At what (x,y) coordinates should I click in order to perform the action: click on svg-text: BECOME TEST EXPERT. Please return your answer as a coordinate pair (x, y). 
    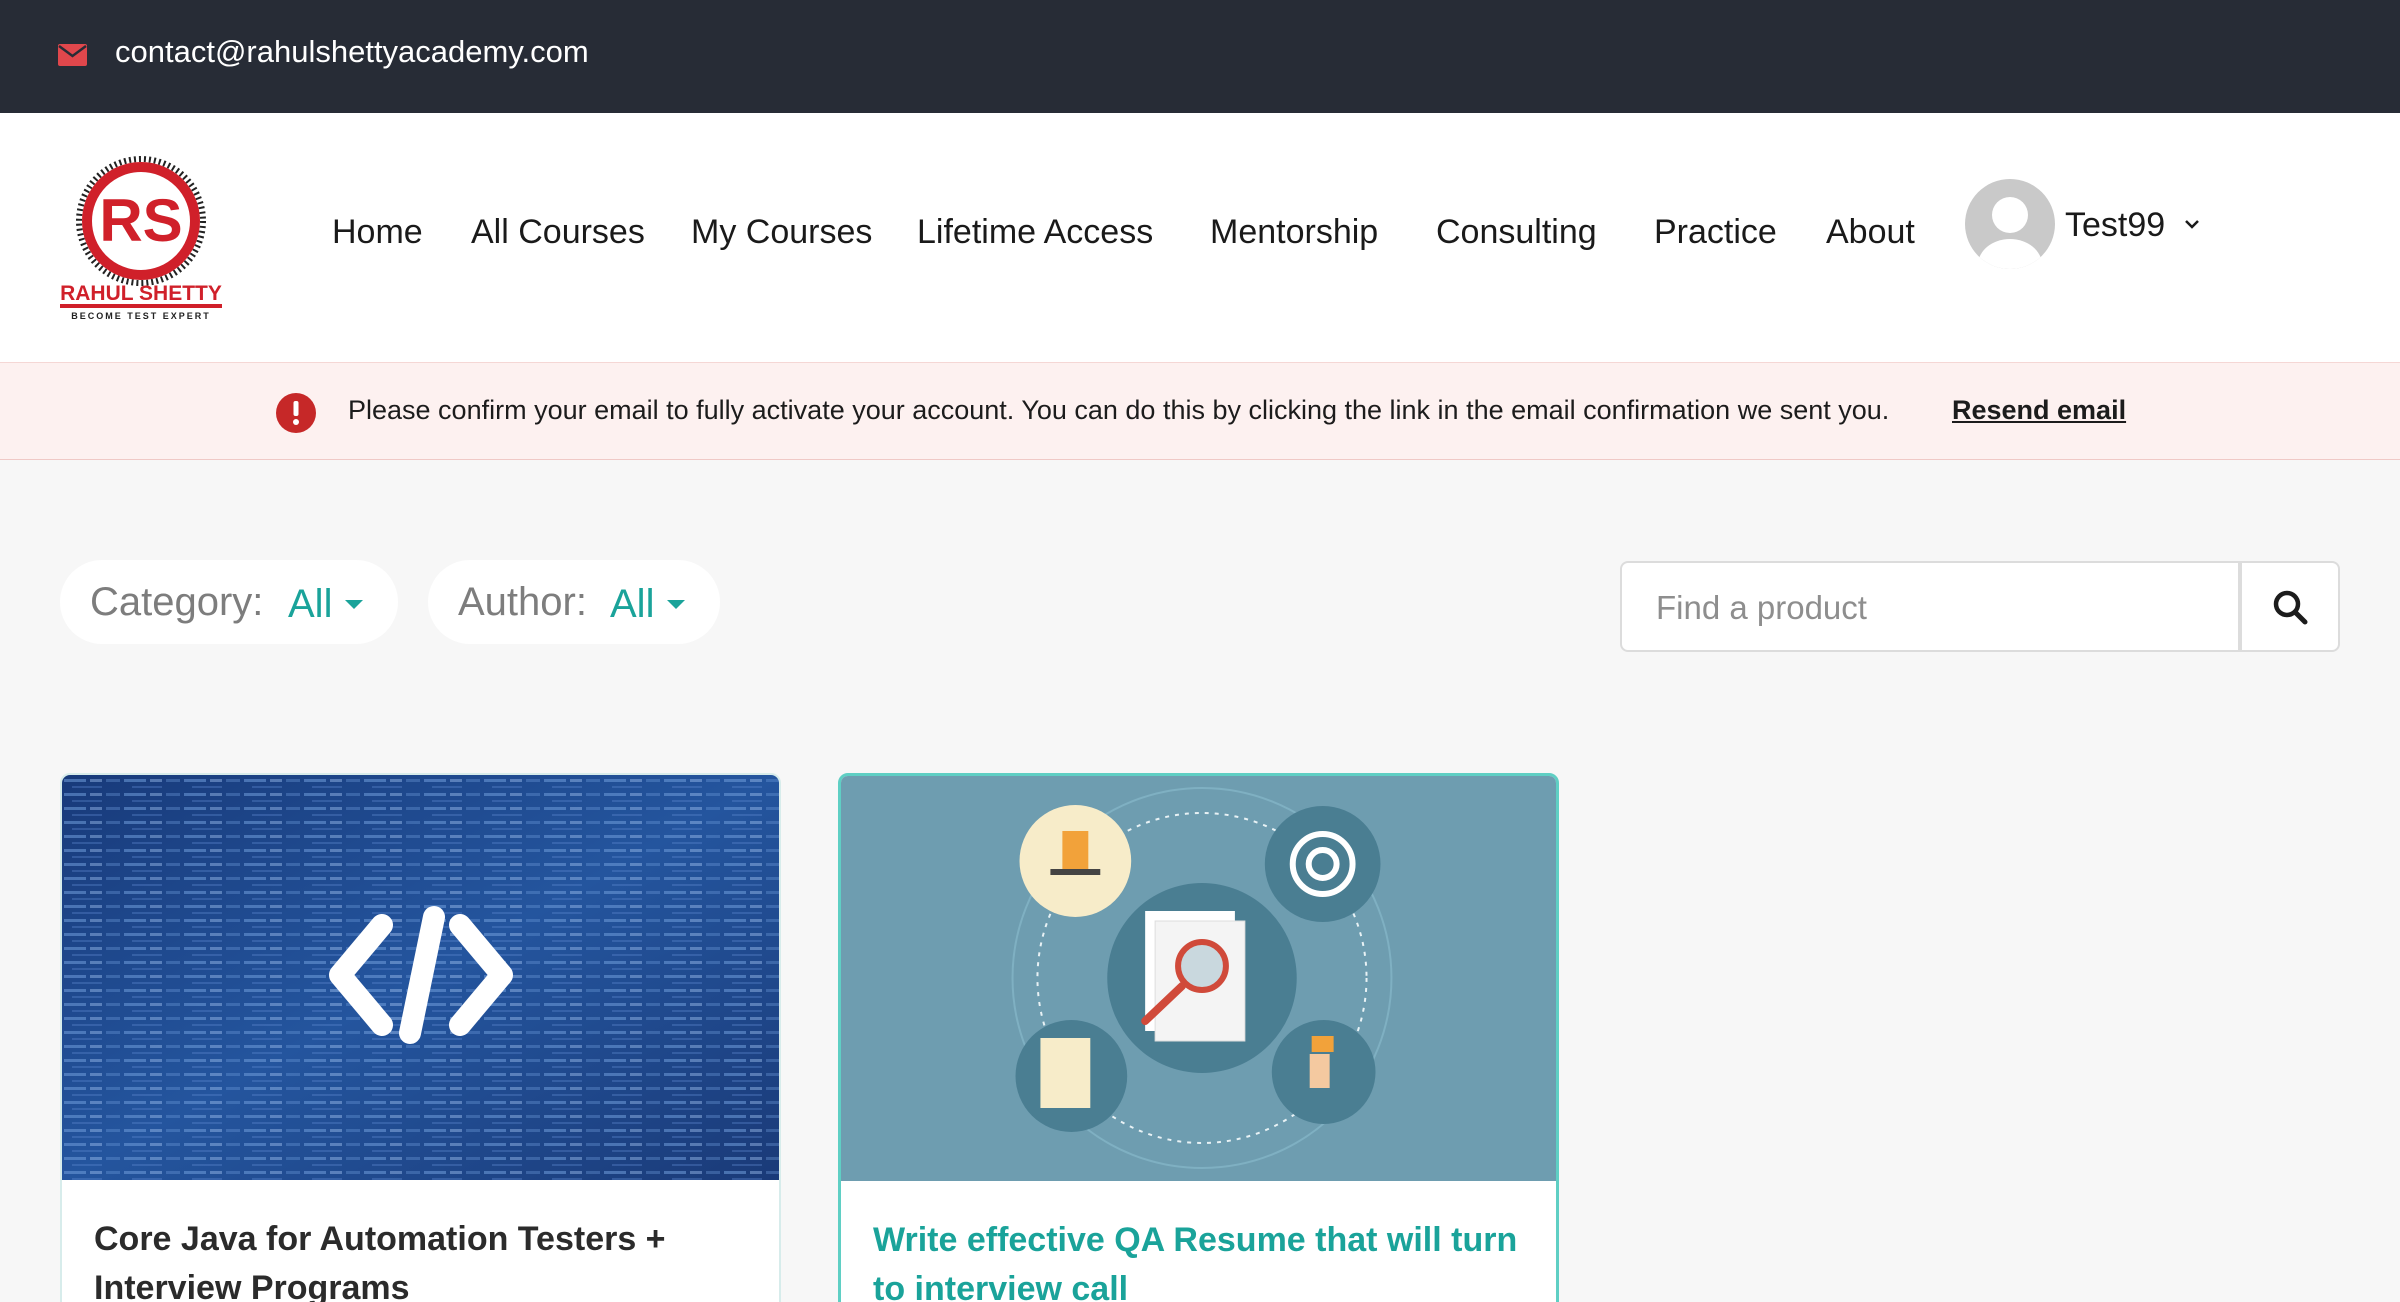
    Looking at the image, I should click on (141, 316).